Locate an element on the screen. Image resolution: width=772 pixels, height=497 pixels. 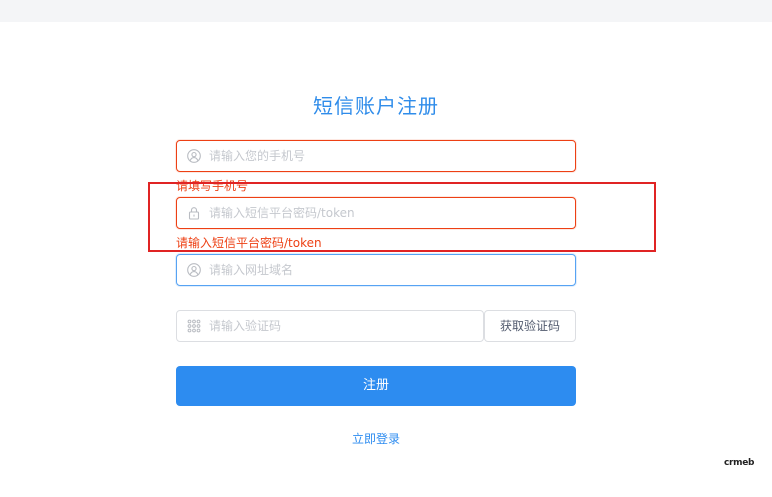
get-code-button: 获取验证码 is located at coordinates (530, 326).